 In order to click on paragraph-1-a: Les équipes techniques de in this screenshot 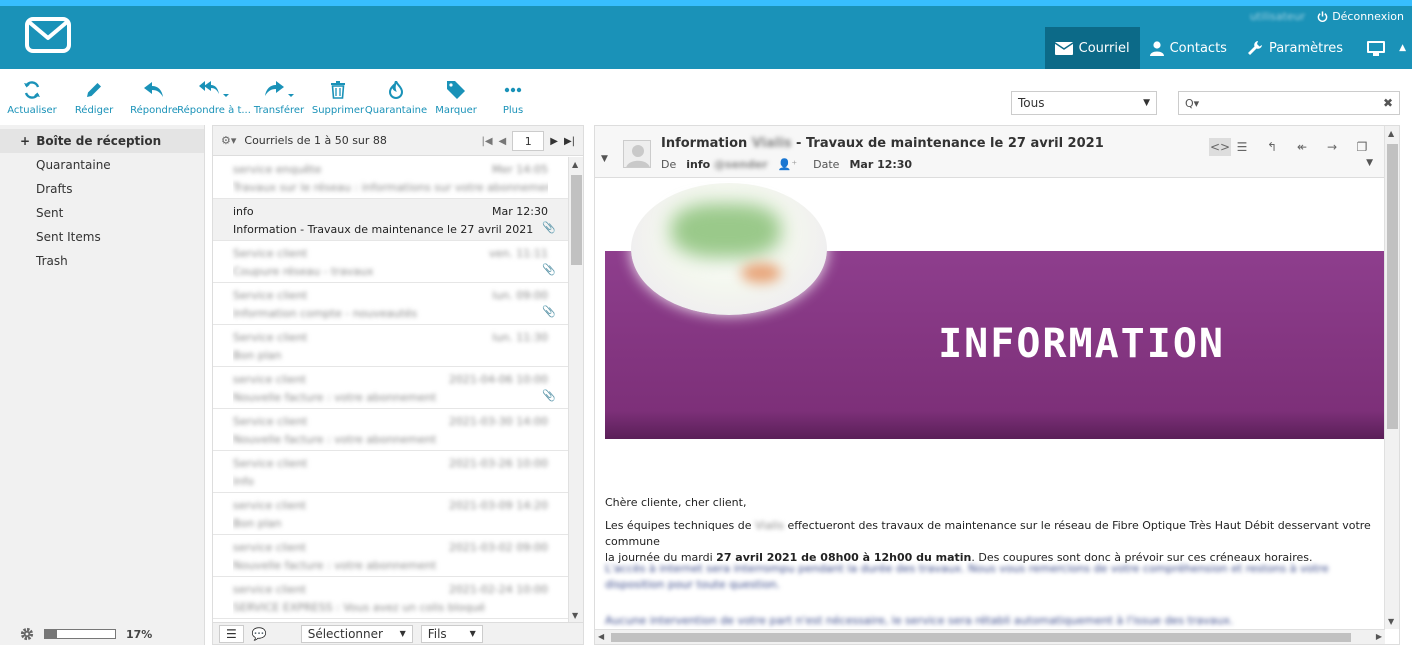, I will do `click(678, 525)`.